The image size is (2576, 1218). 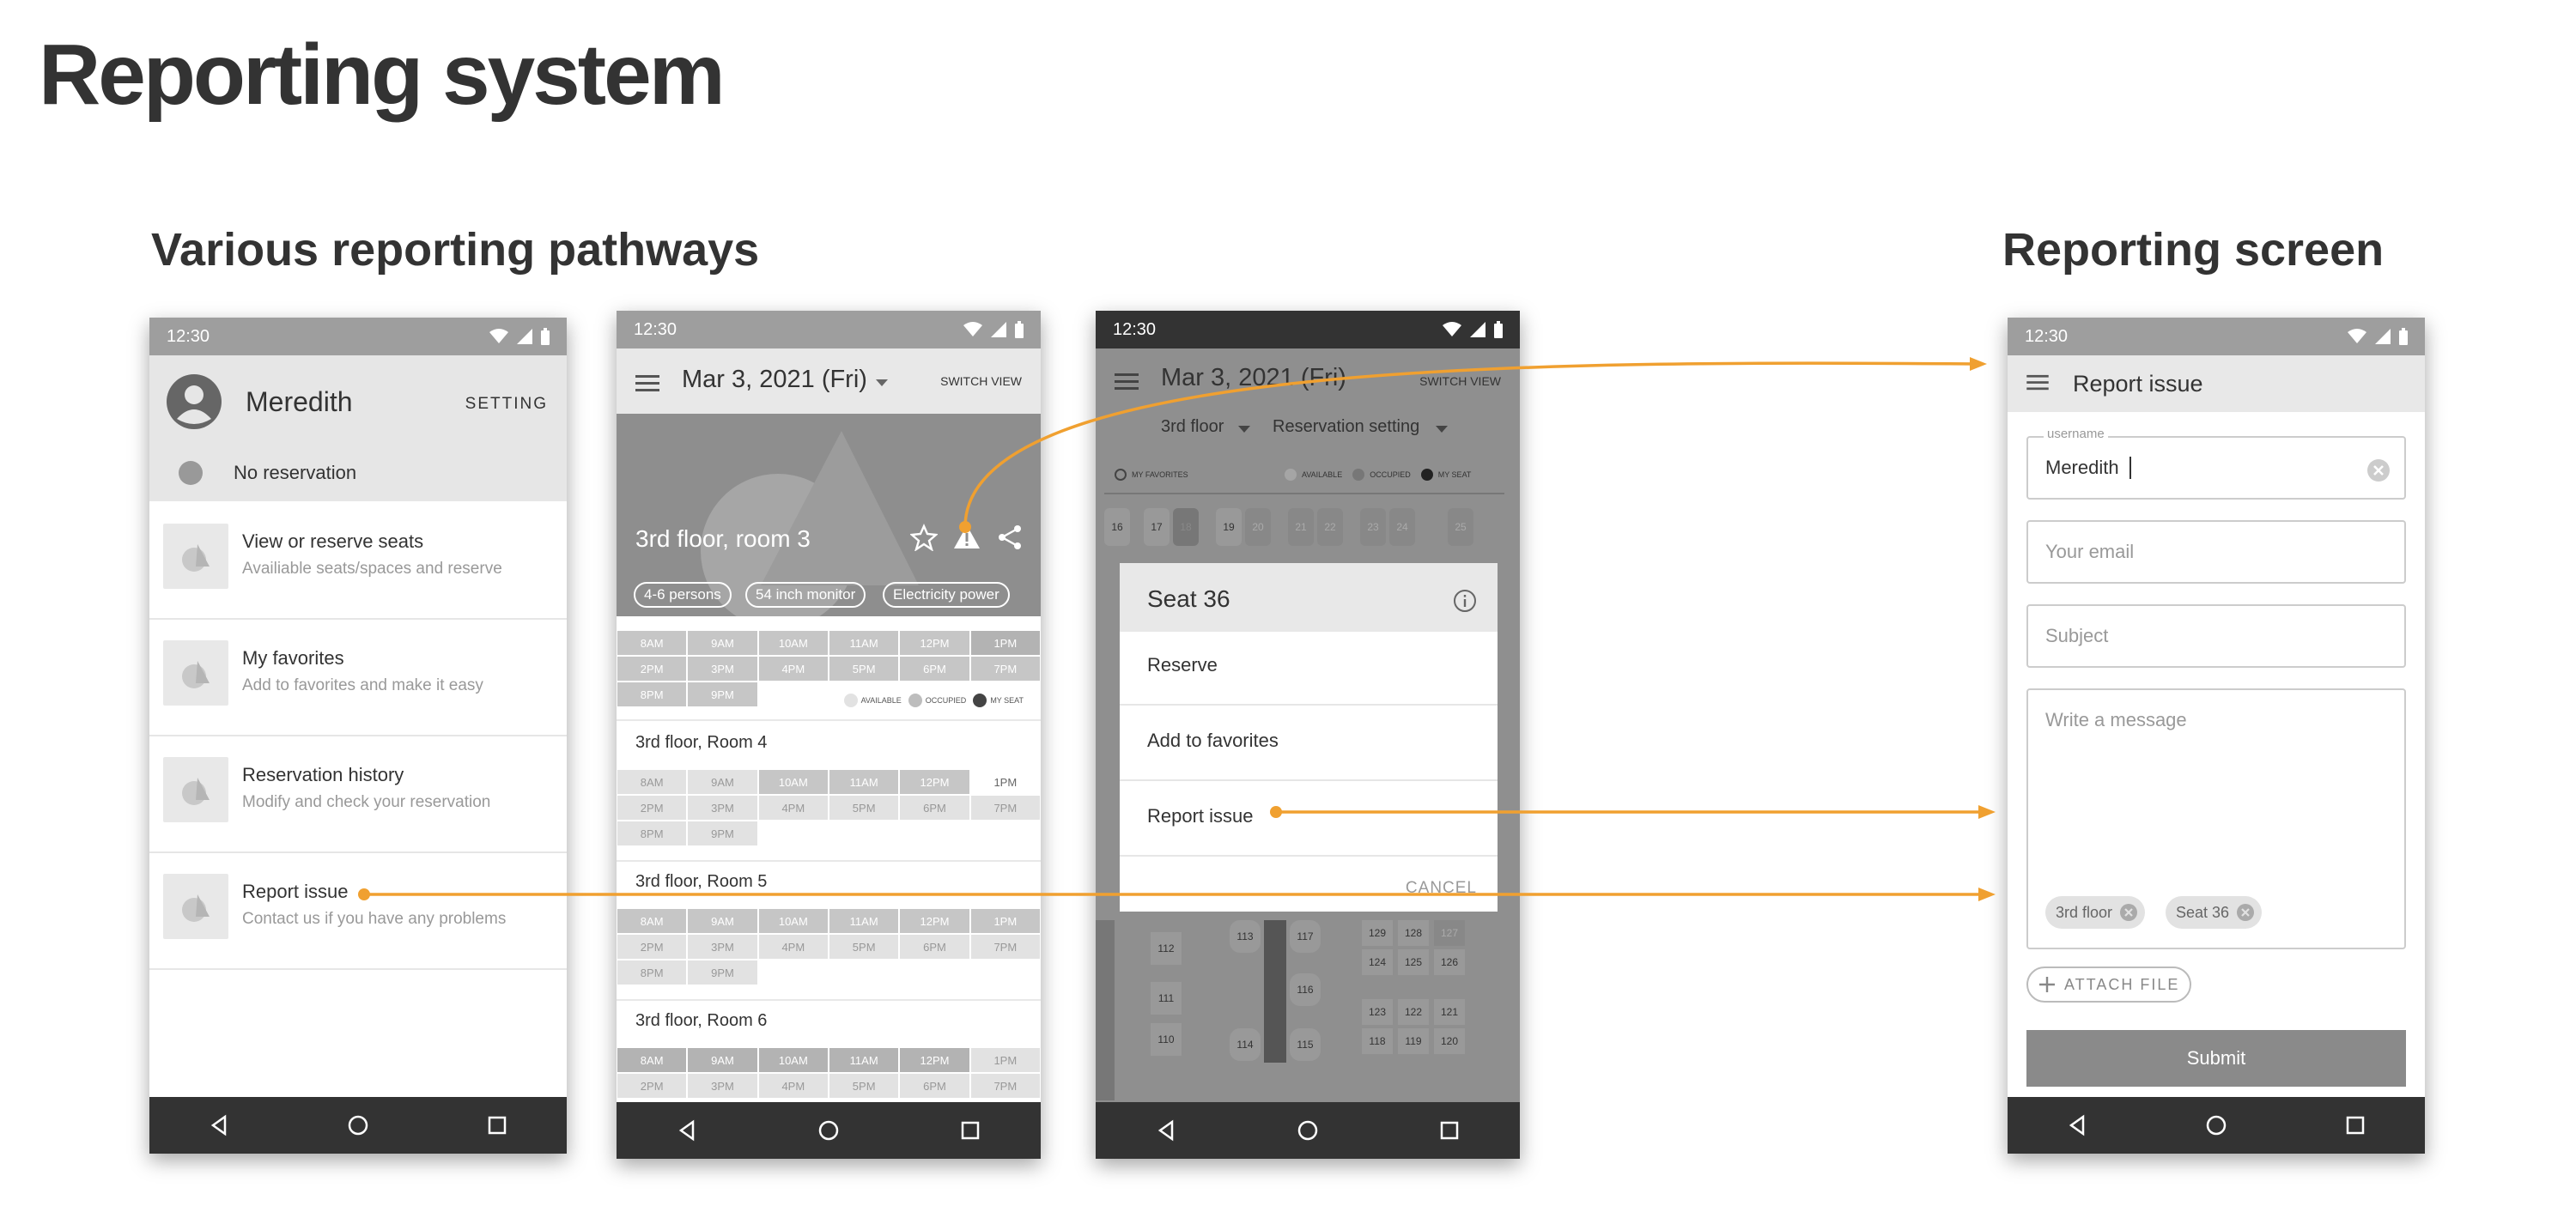 What do you see at coordinates (1414, 933) in the screenshot?
I see `seat: 128` at bounding box center [1414, 933].